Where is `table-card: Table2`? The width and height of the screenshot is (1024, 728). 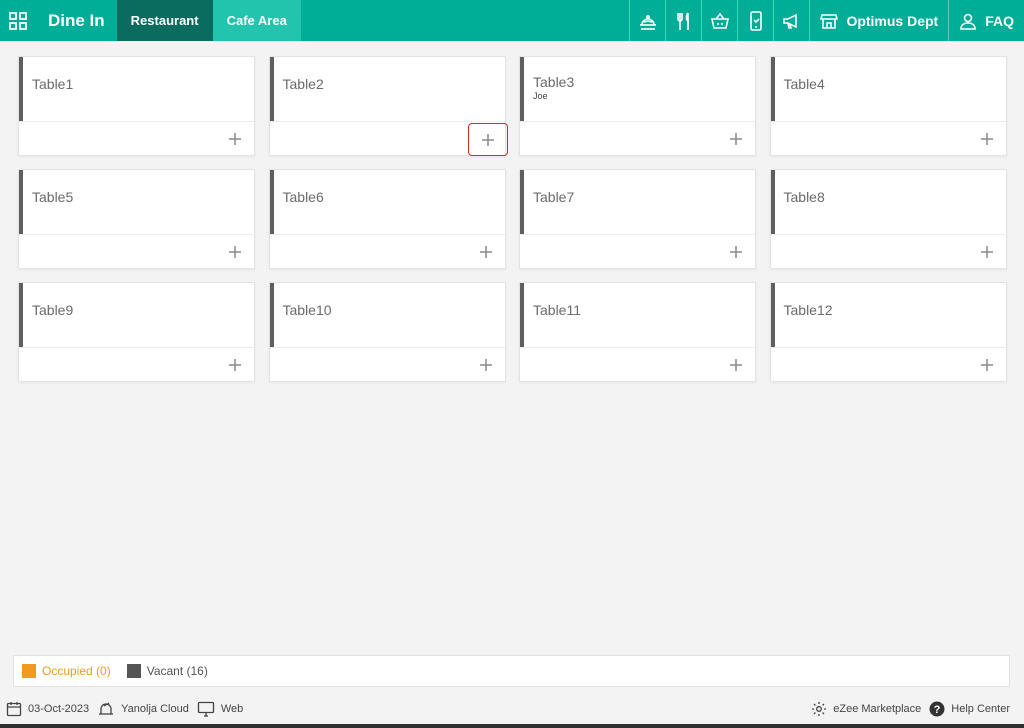 table-card: Table2 is located at coordinates (388, 106).